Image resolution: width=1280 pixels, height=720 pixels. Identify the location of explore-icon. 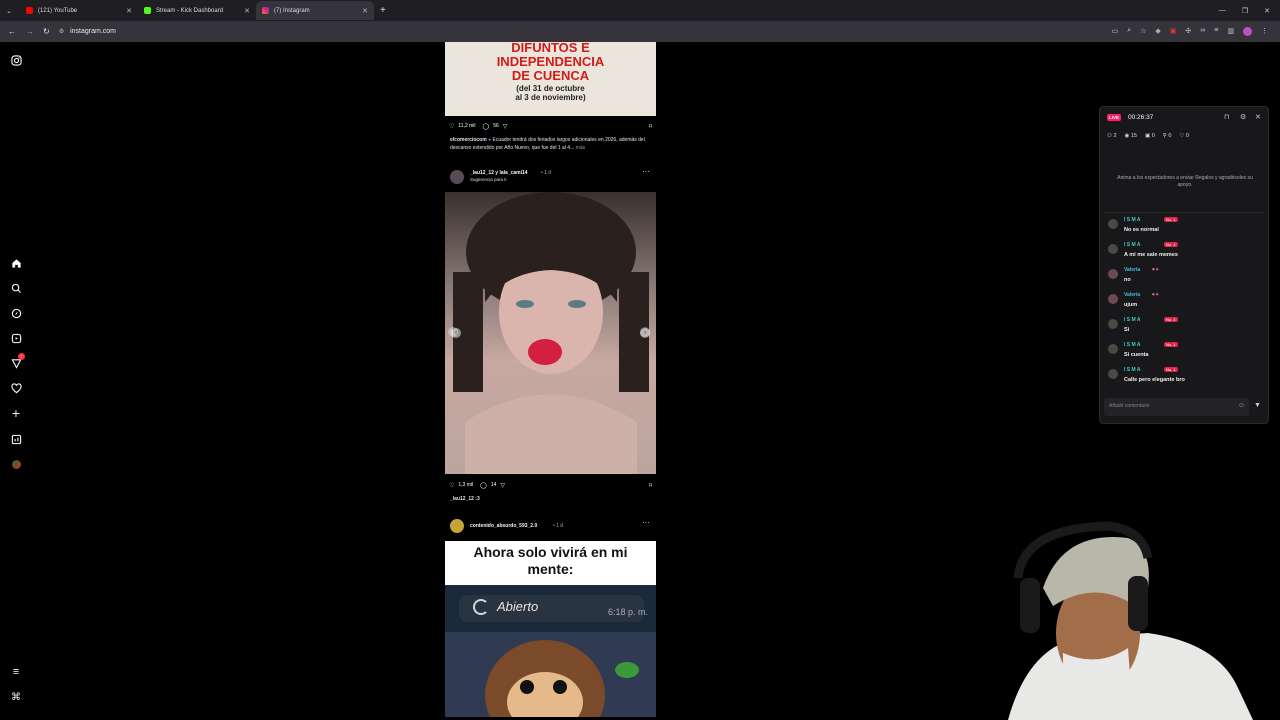
(16, 313).